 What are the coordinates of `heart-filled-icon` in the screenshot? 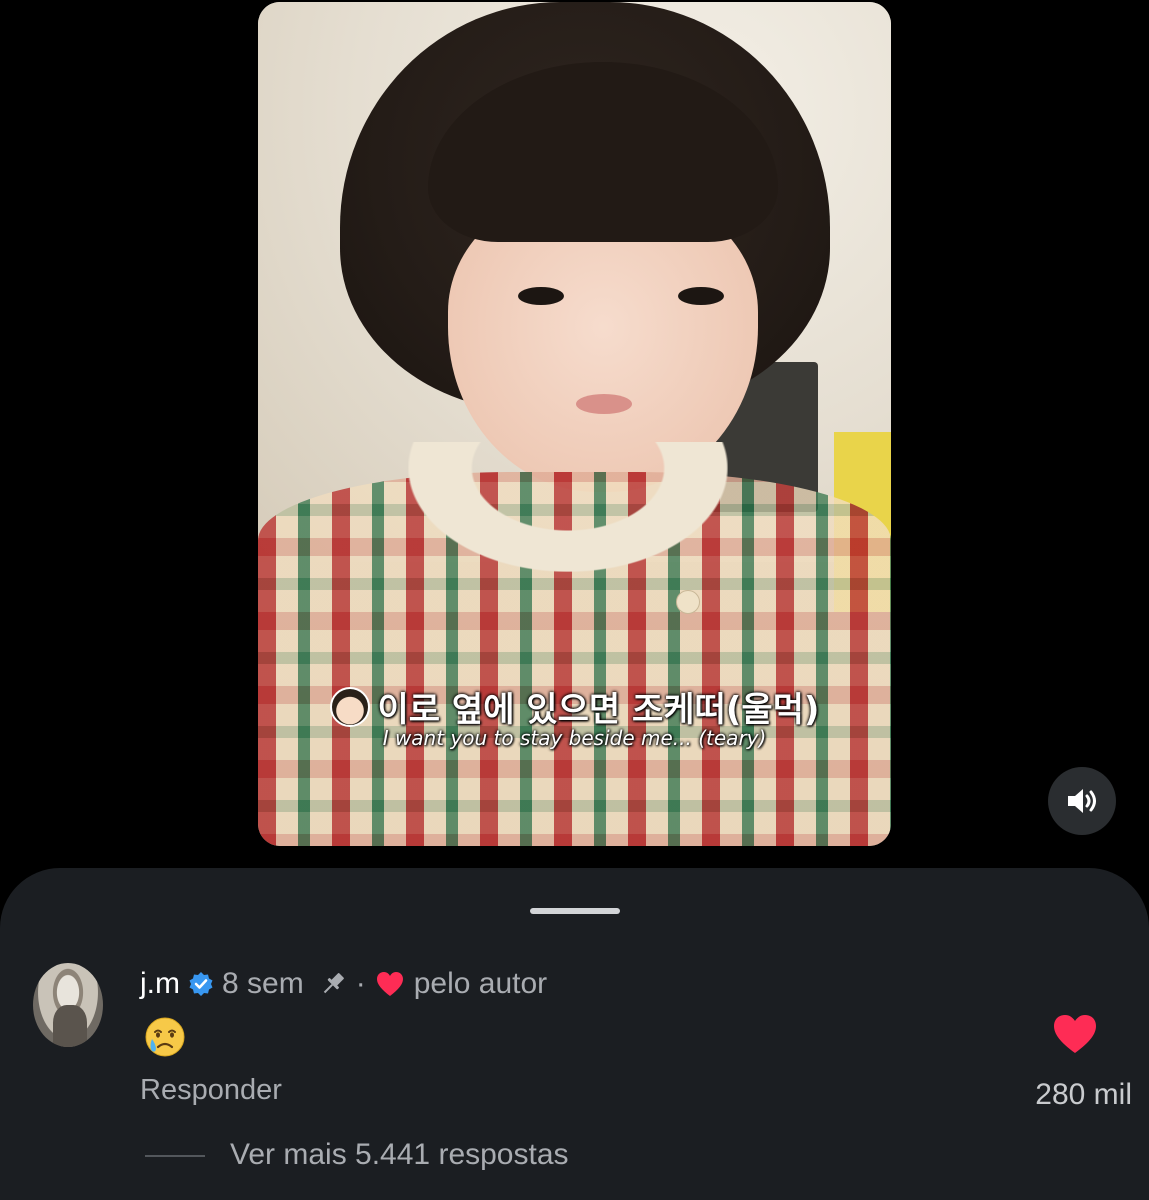 It's located at (1075, 1034).